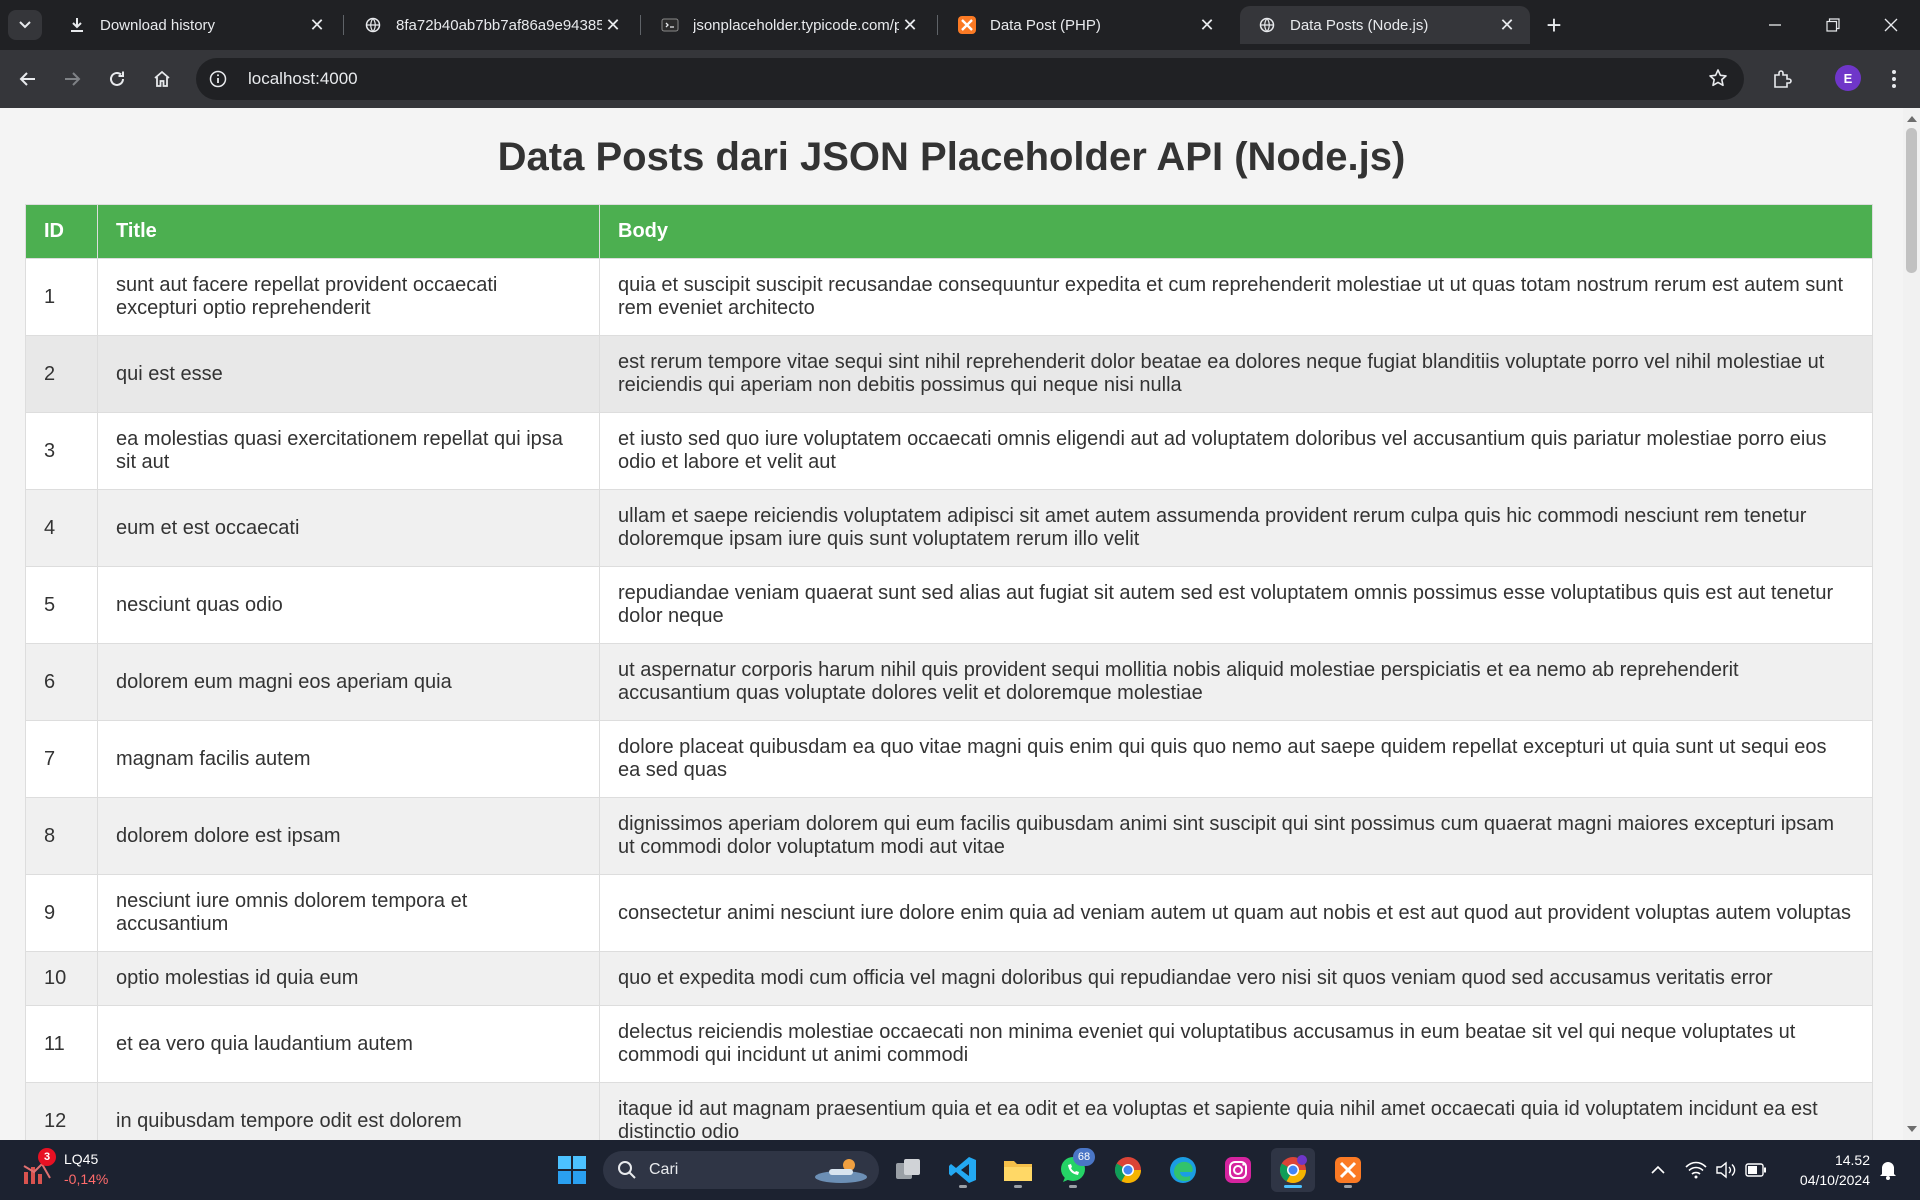 The width and height of the screenshot is (1920, 1200). What do you see at coordinates (1554, 26) in the screenshot?
I see `new-tab-button: +` at bounding box center [1554, 26].